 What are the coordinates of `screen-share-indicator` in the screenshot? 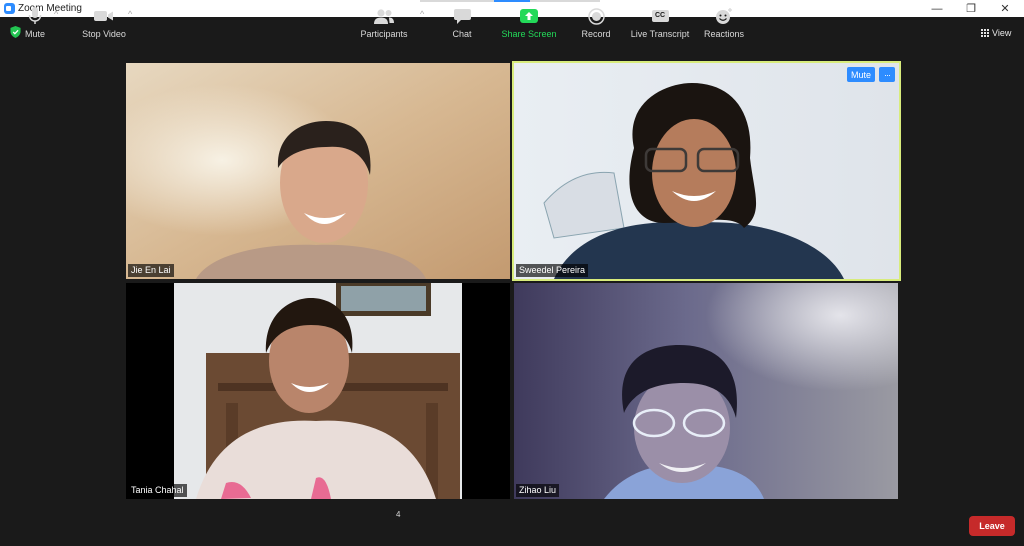 It's located at (510, 1).